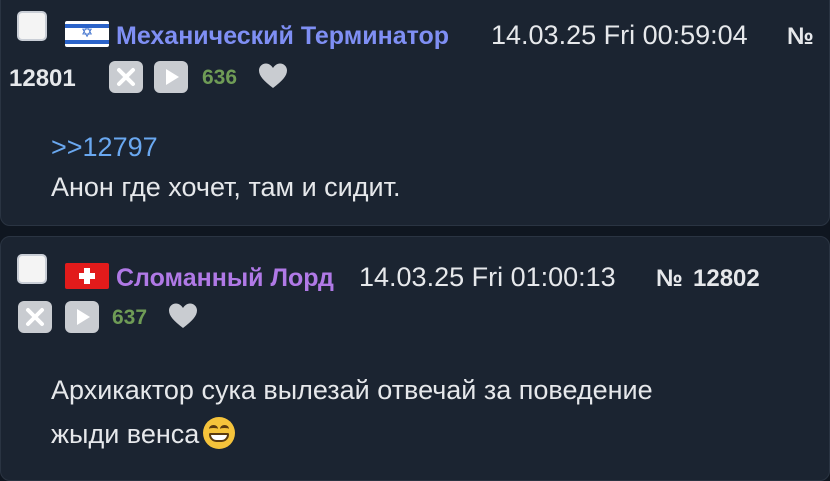 The image size is (830, 481). Describe the element at coordinates (282, 36) in the screenshot. I see `poster-name: Механический Терминатор` at that location.